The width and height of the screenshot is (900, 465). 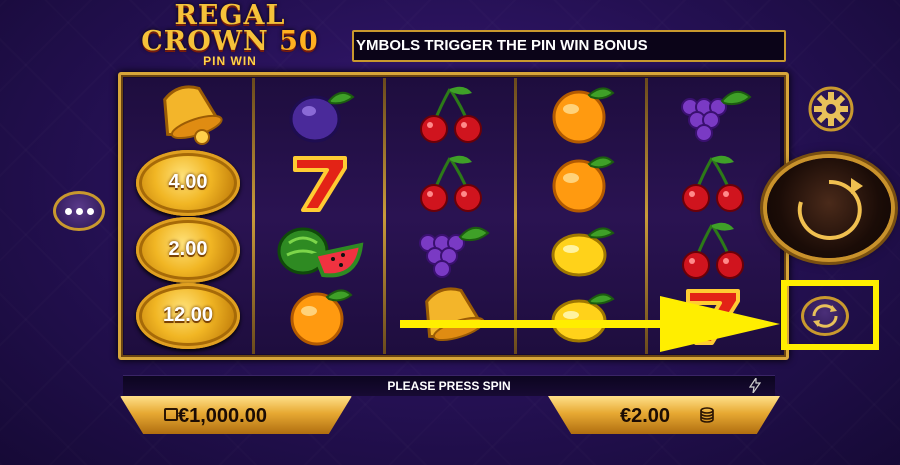 I want to click on logo-crown-word: CROWN, so click(x=205, y=41).